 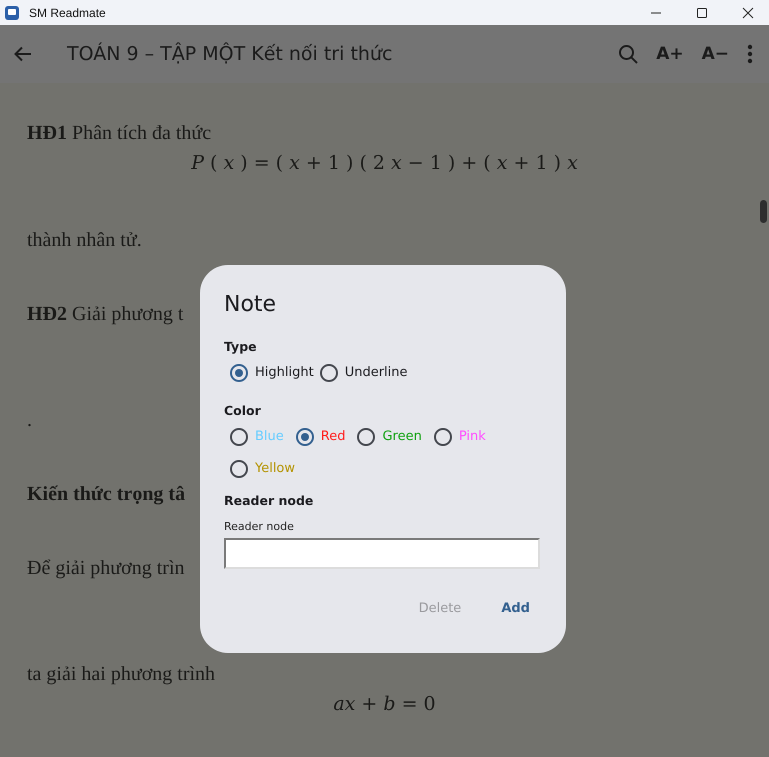 I want to click on close-icon, so click(x=748, y=12).